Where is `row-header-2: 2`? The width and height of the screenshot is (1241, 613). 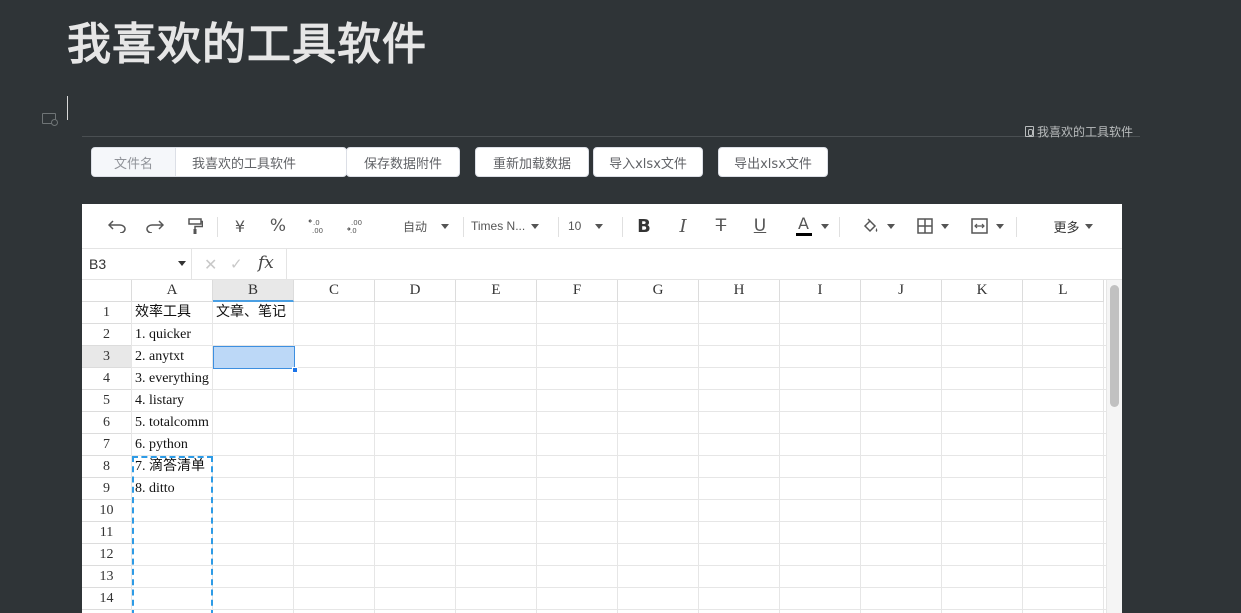 row-header-2: 2 is located at coordinates (107, 335).